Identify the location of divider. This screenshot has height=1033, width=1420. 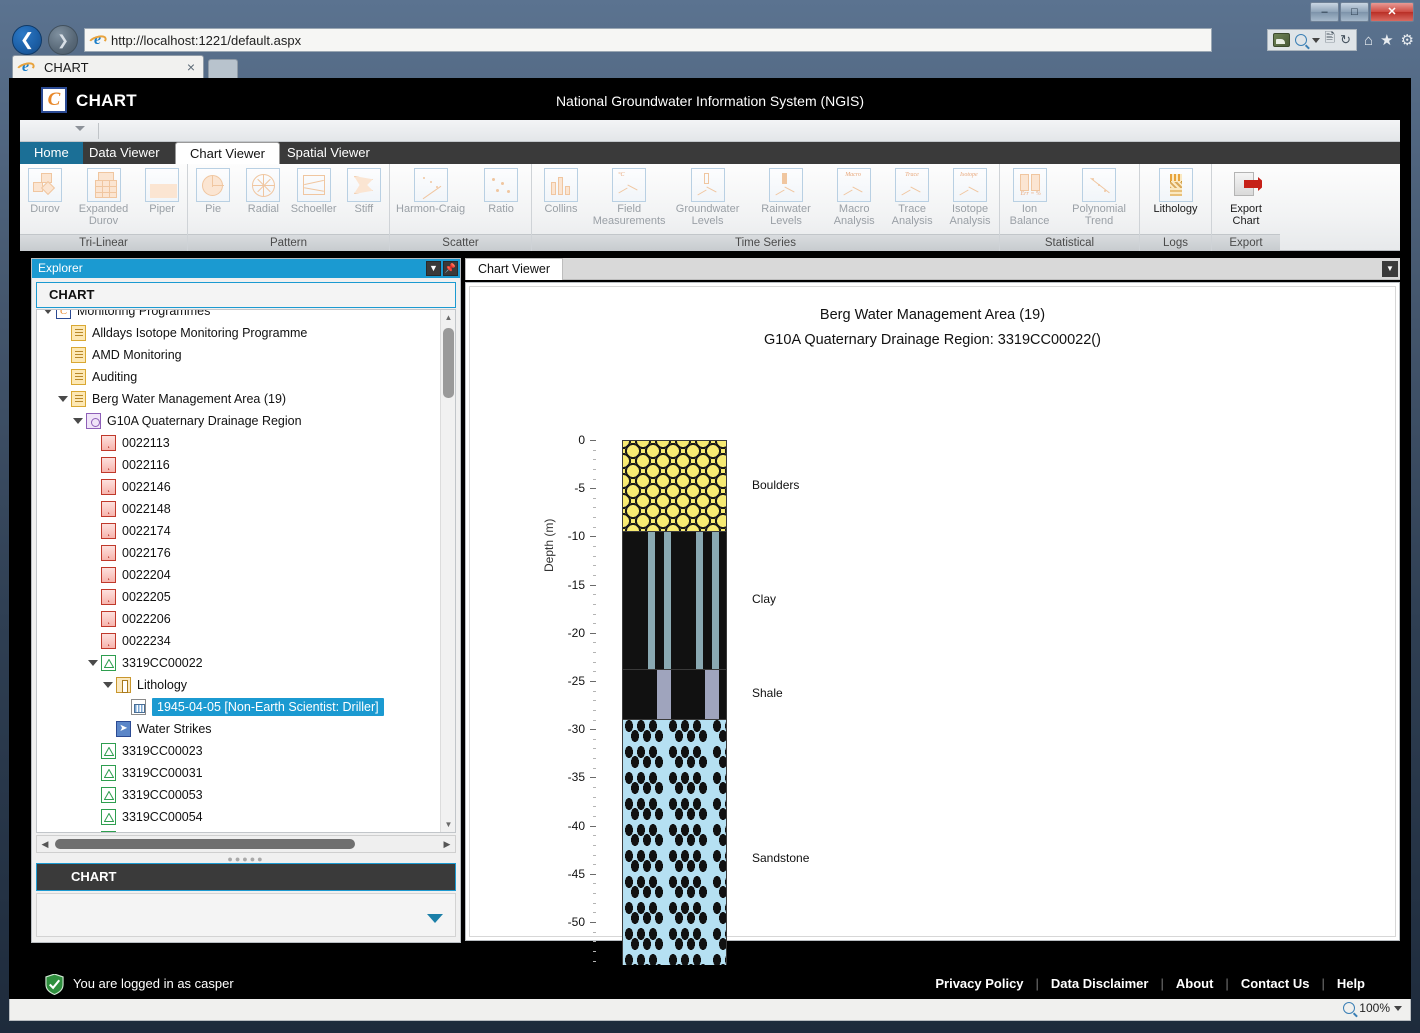
(98, 131).